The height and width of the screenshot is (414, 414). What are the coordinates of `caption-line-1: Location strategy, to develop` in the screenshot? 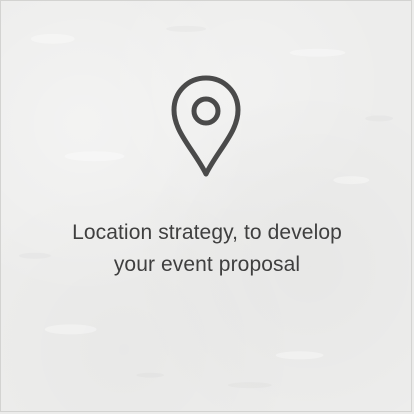 It's located at (207, 232).